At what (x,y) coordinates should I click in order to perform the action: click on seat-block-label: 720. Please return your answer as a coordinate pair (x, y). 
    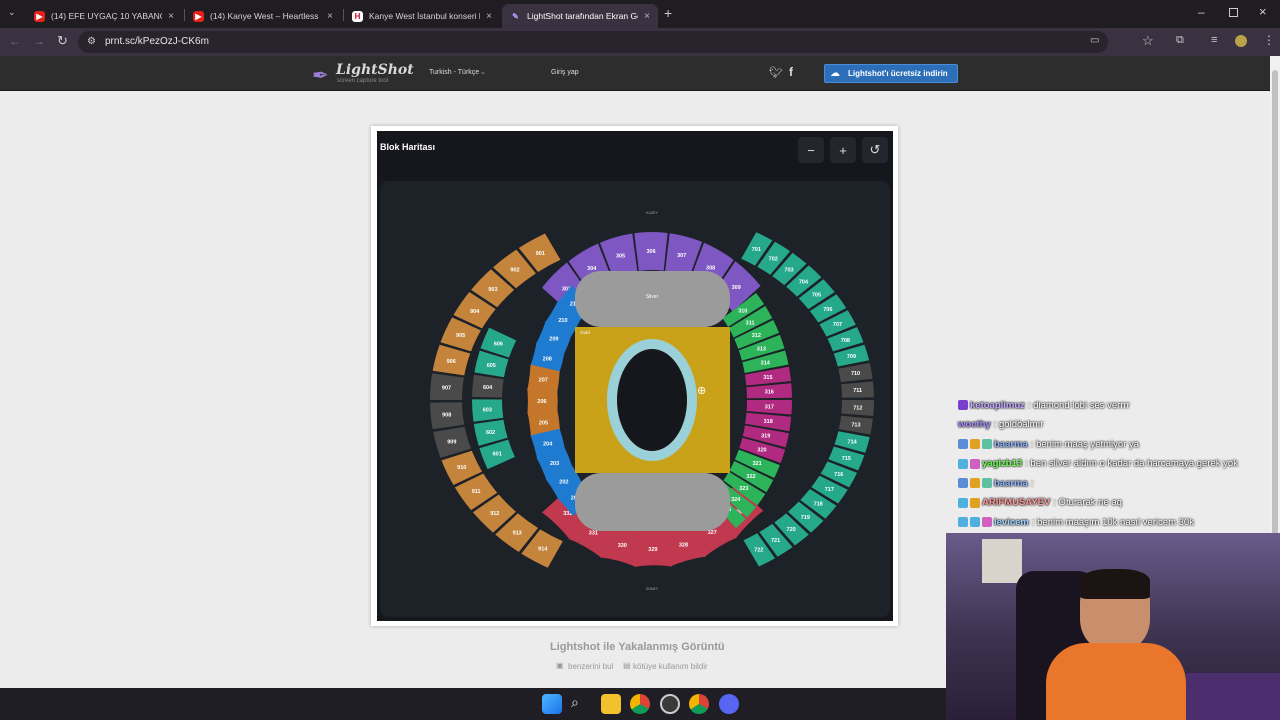
    Looking at the image, I should click on (791, 530).